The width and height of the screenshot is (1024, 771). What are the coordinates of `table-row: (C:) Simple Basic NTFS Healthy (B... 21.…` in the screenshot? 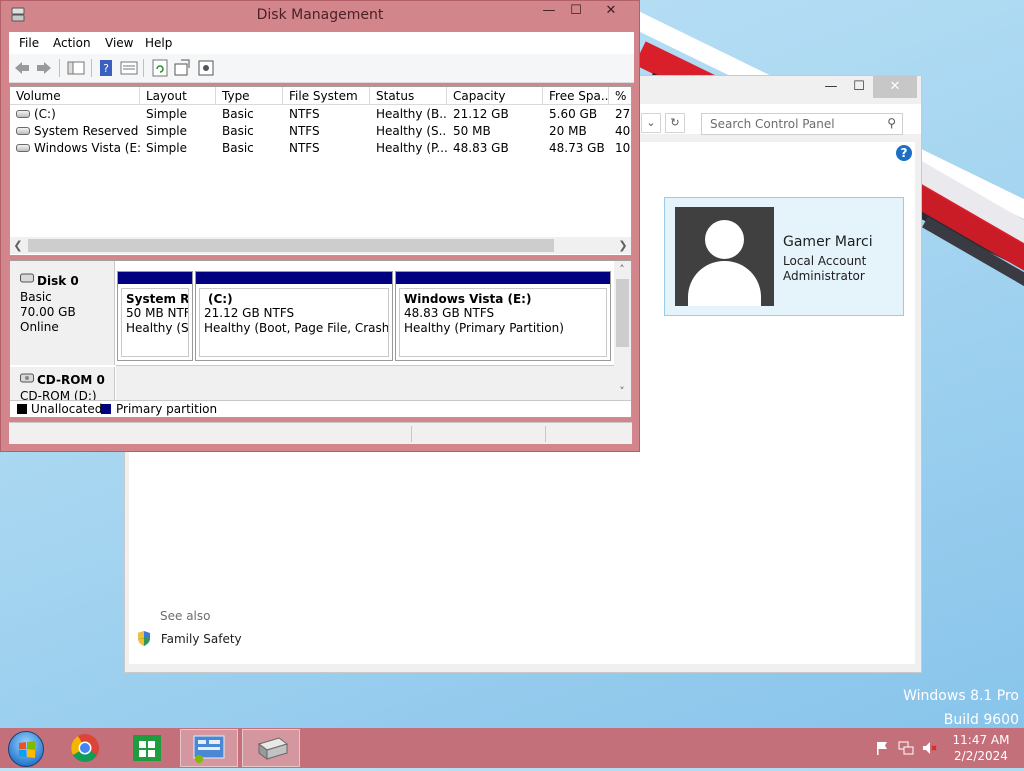 It's located at (320, 114).